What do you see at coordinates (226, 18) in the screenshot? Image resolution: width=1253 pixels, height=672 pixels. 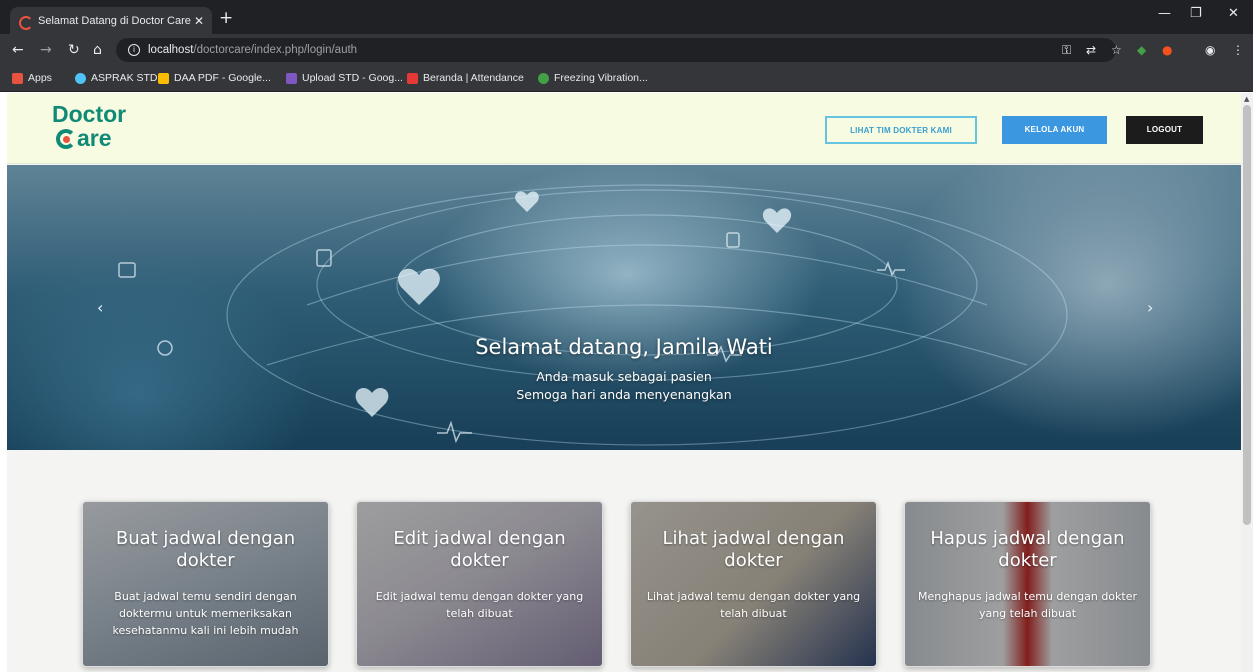 I see `new-tab-icon: +` at bounding box center [226, 18].